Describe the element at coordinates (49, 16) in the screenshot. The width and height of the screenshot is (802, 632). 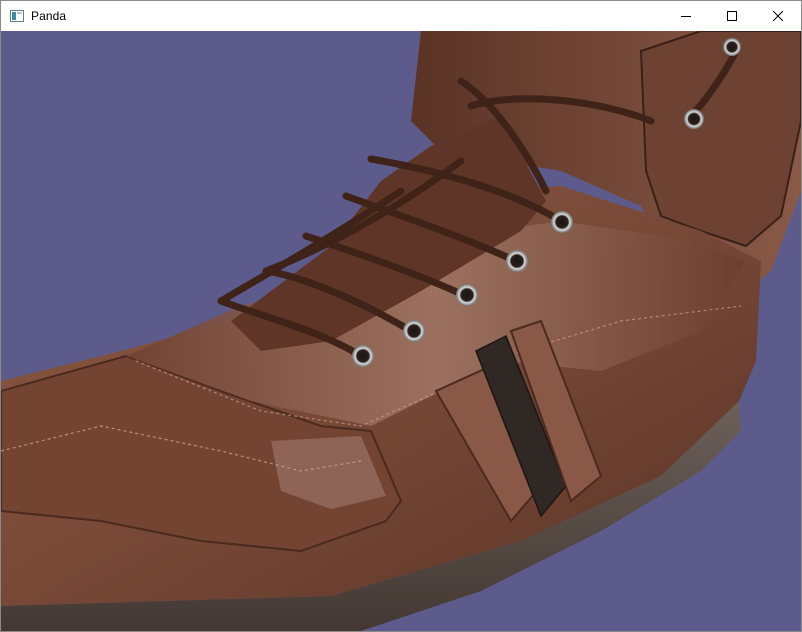
I see `window-title: Panda` at that location.